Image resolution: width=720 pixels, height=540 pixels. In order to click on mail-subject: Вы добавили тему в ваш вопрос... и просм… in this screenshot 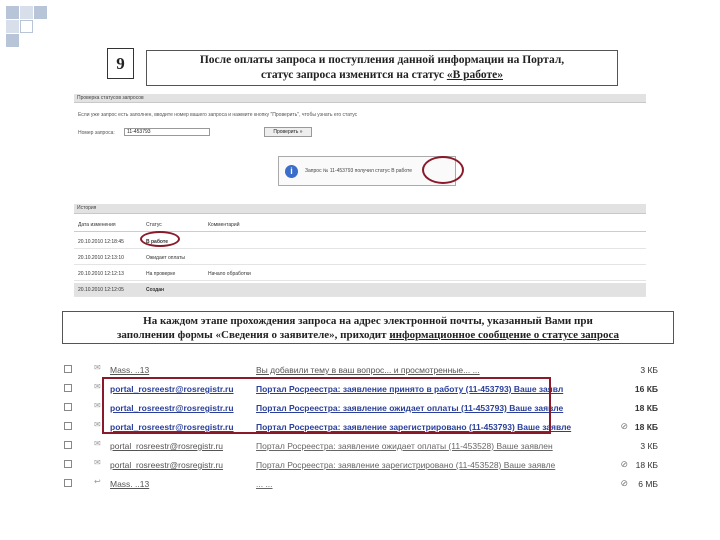, I will do `click(431, 370)`.